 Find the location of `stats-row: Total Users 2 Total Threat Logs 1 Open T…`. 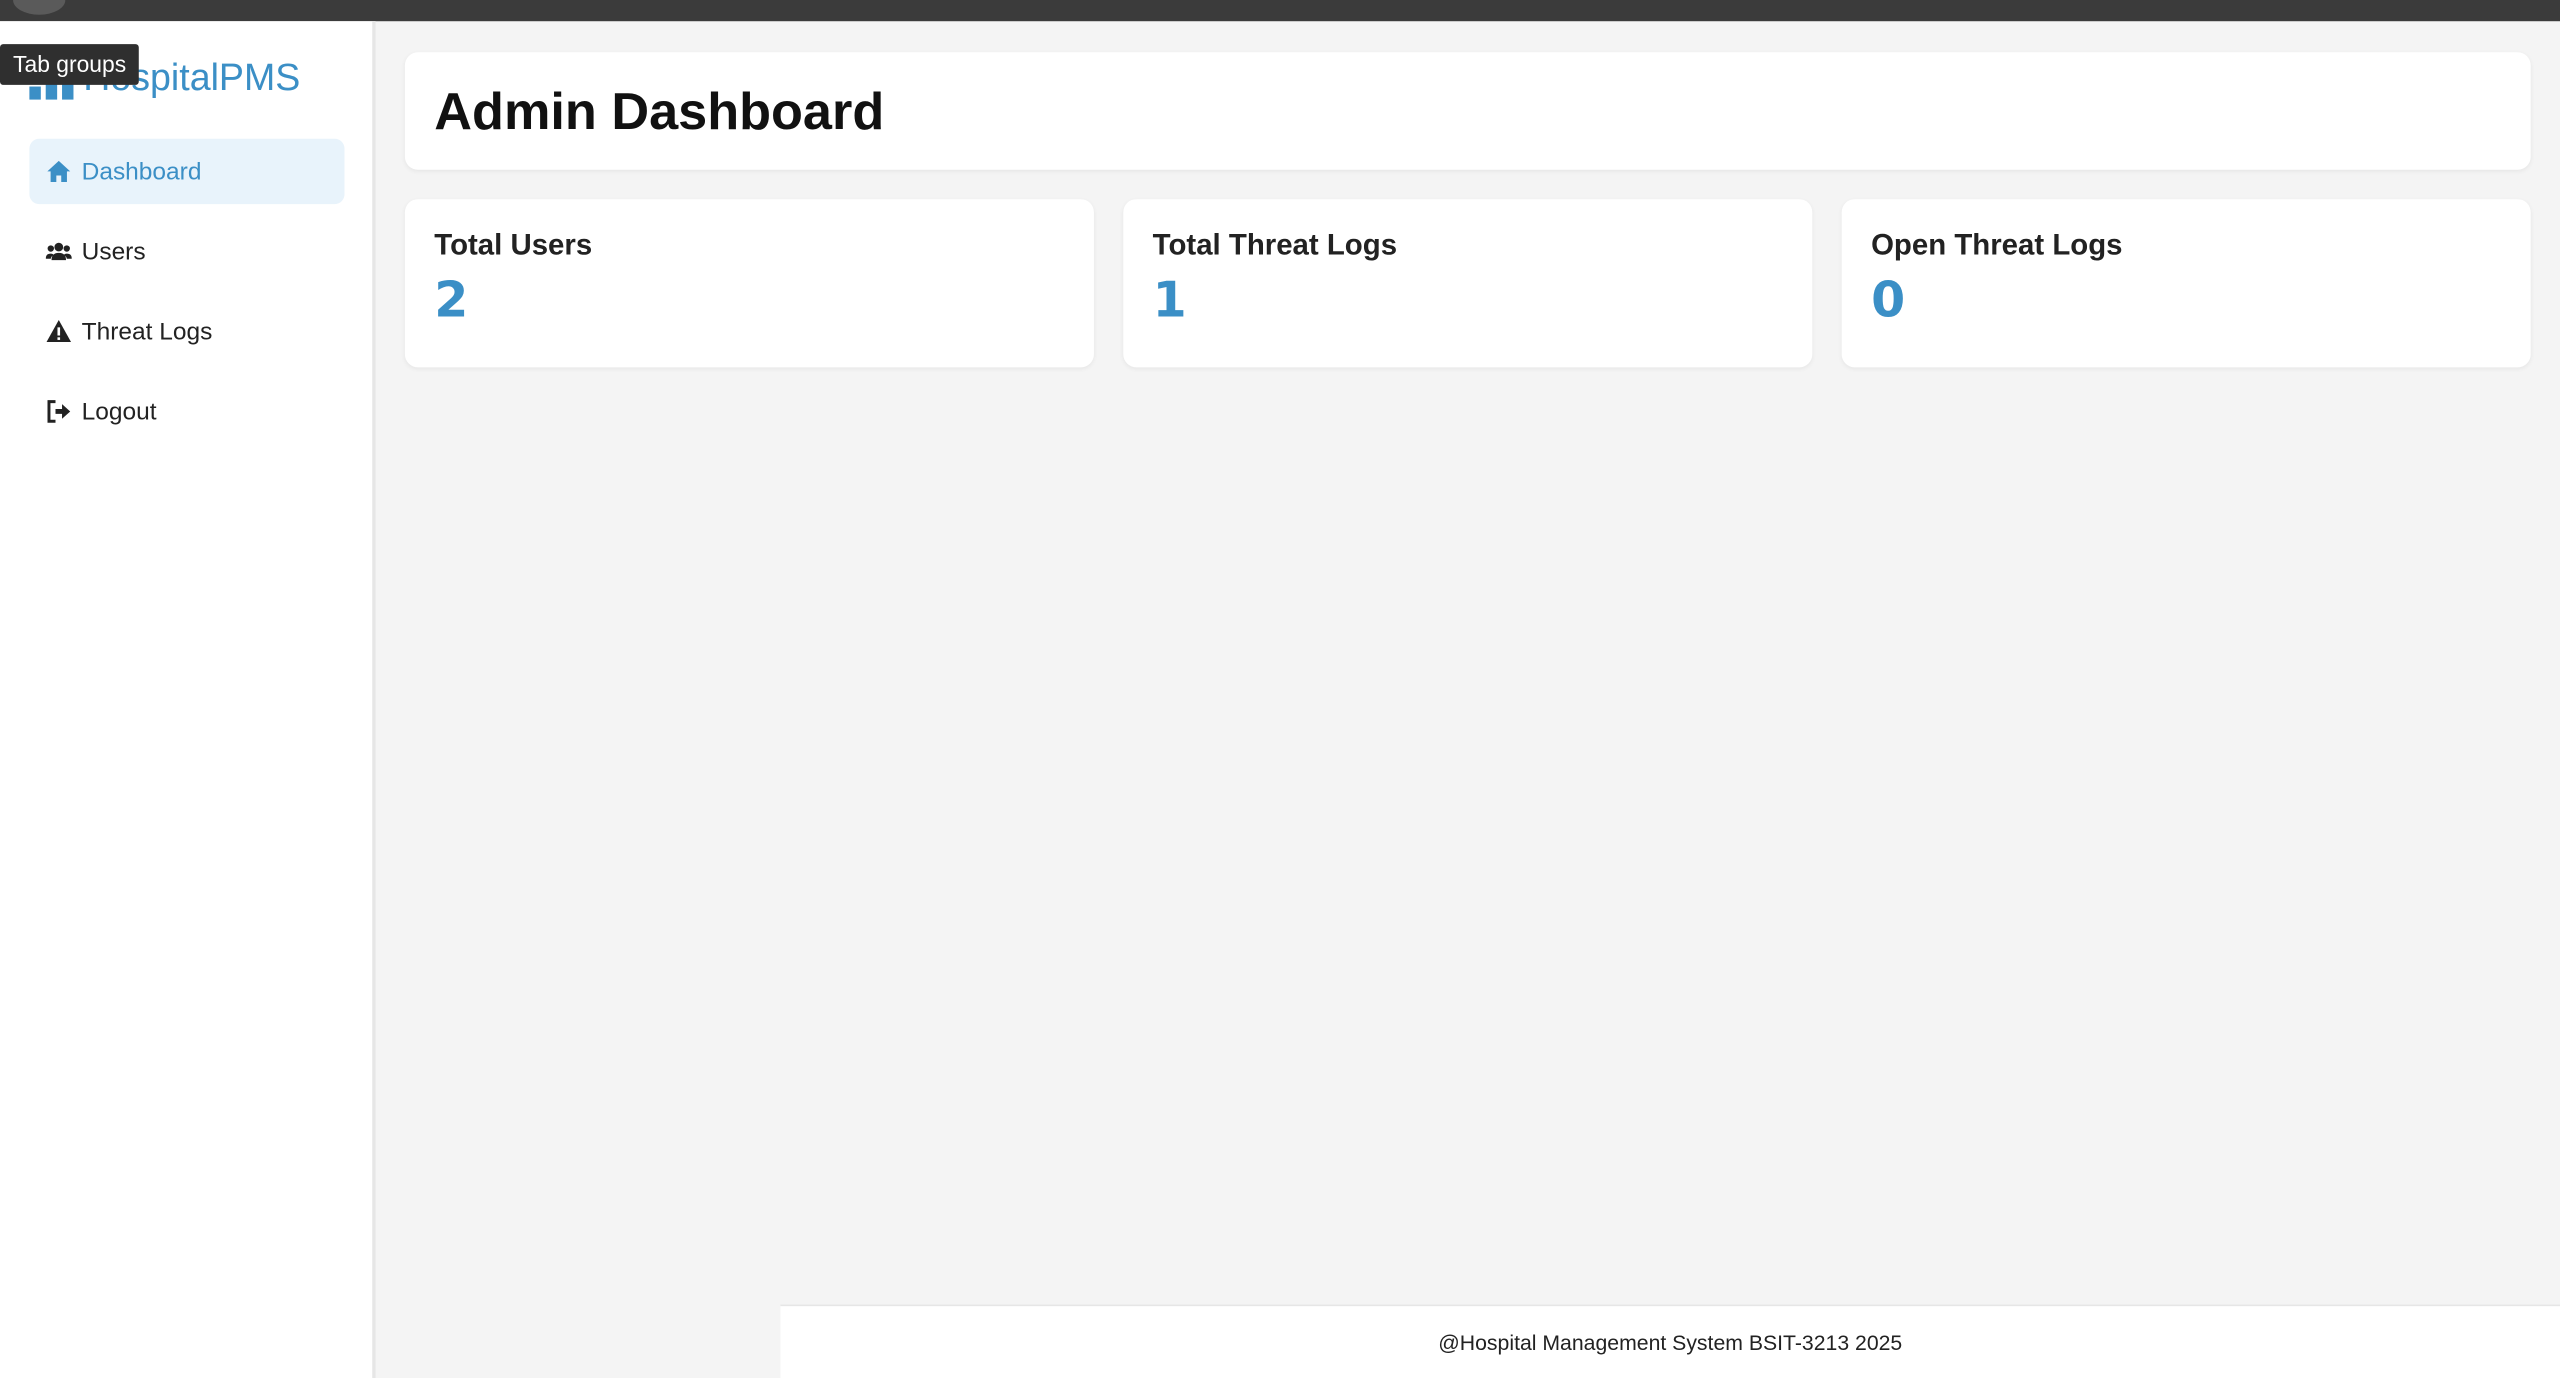

stats-row: Total Users 2 Total Threat Logs 1 Open T… is located at coordinates (1467, 283).